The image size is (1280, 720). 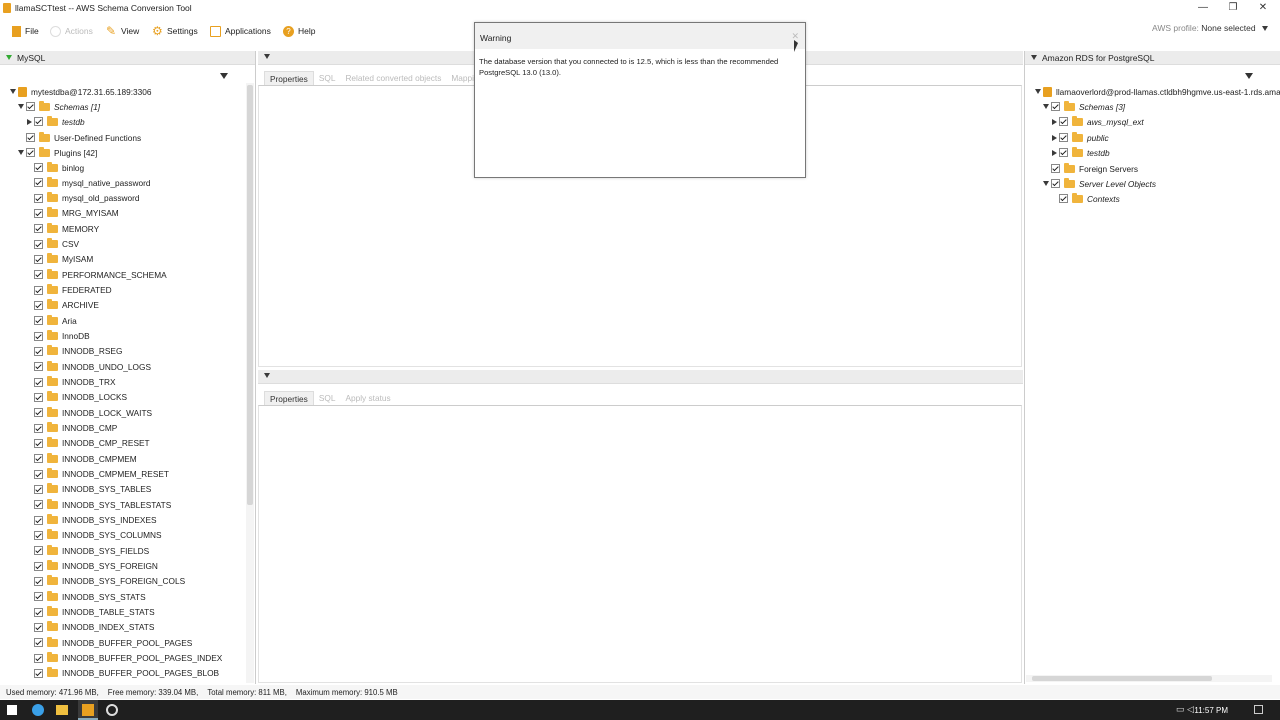 I want to click on plugin-node: ARCHIVE, so click(x=66, y=305).